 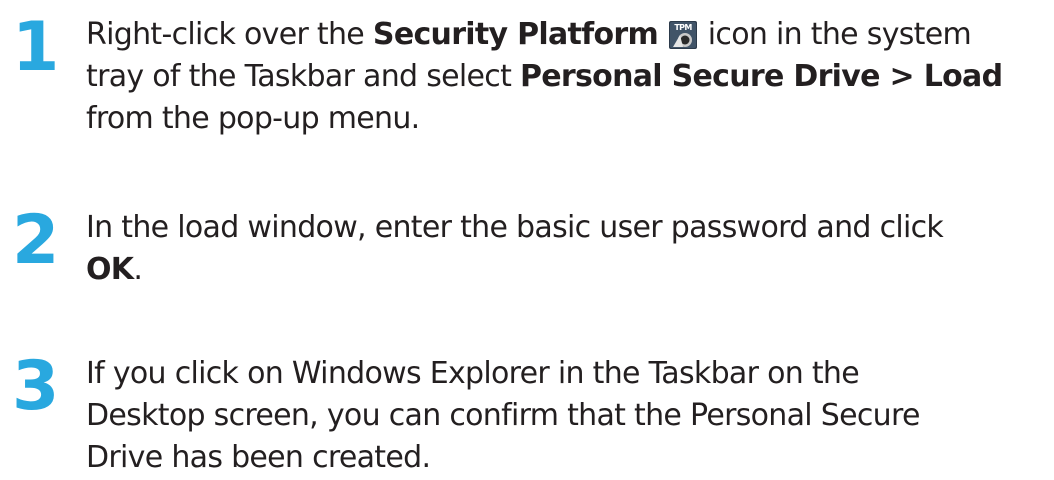 What do you see at coordinates (682, 34) in the screenshot?
I see `tpm-security-platform-icon: TPM` at bounding box center [682, 34].